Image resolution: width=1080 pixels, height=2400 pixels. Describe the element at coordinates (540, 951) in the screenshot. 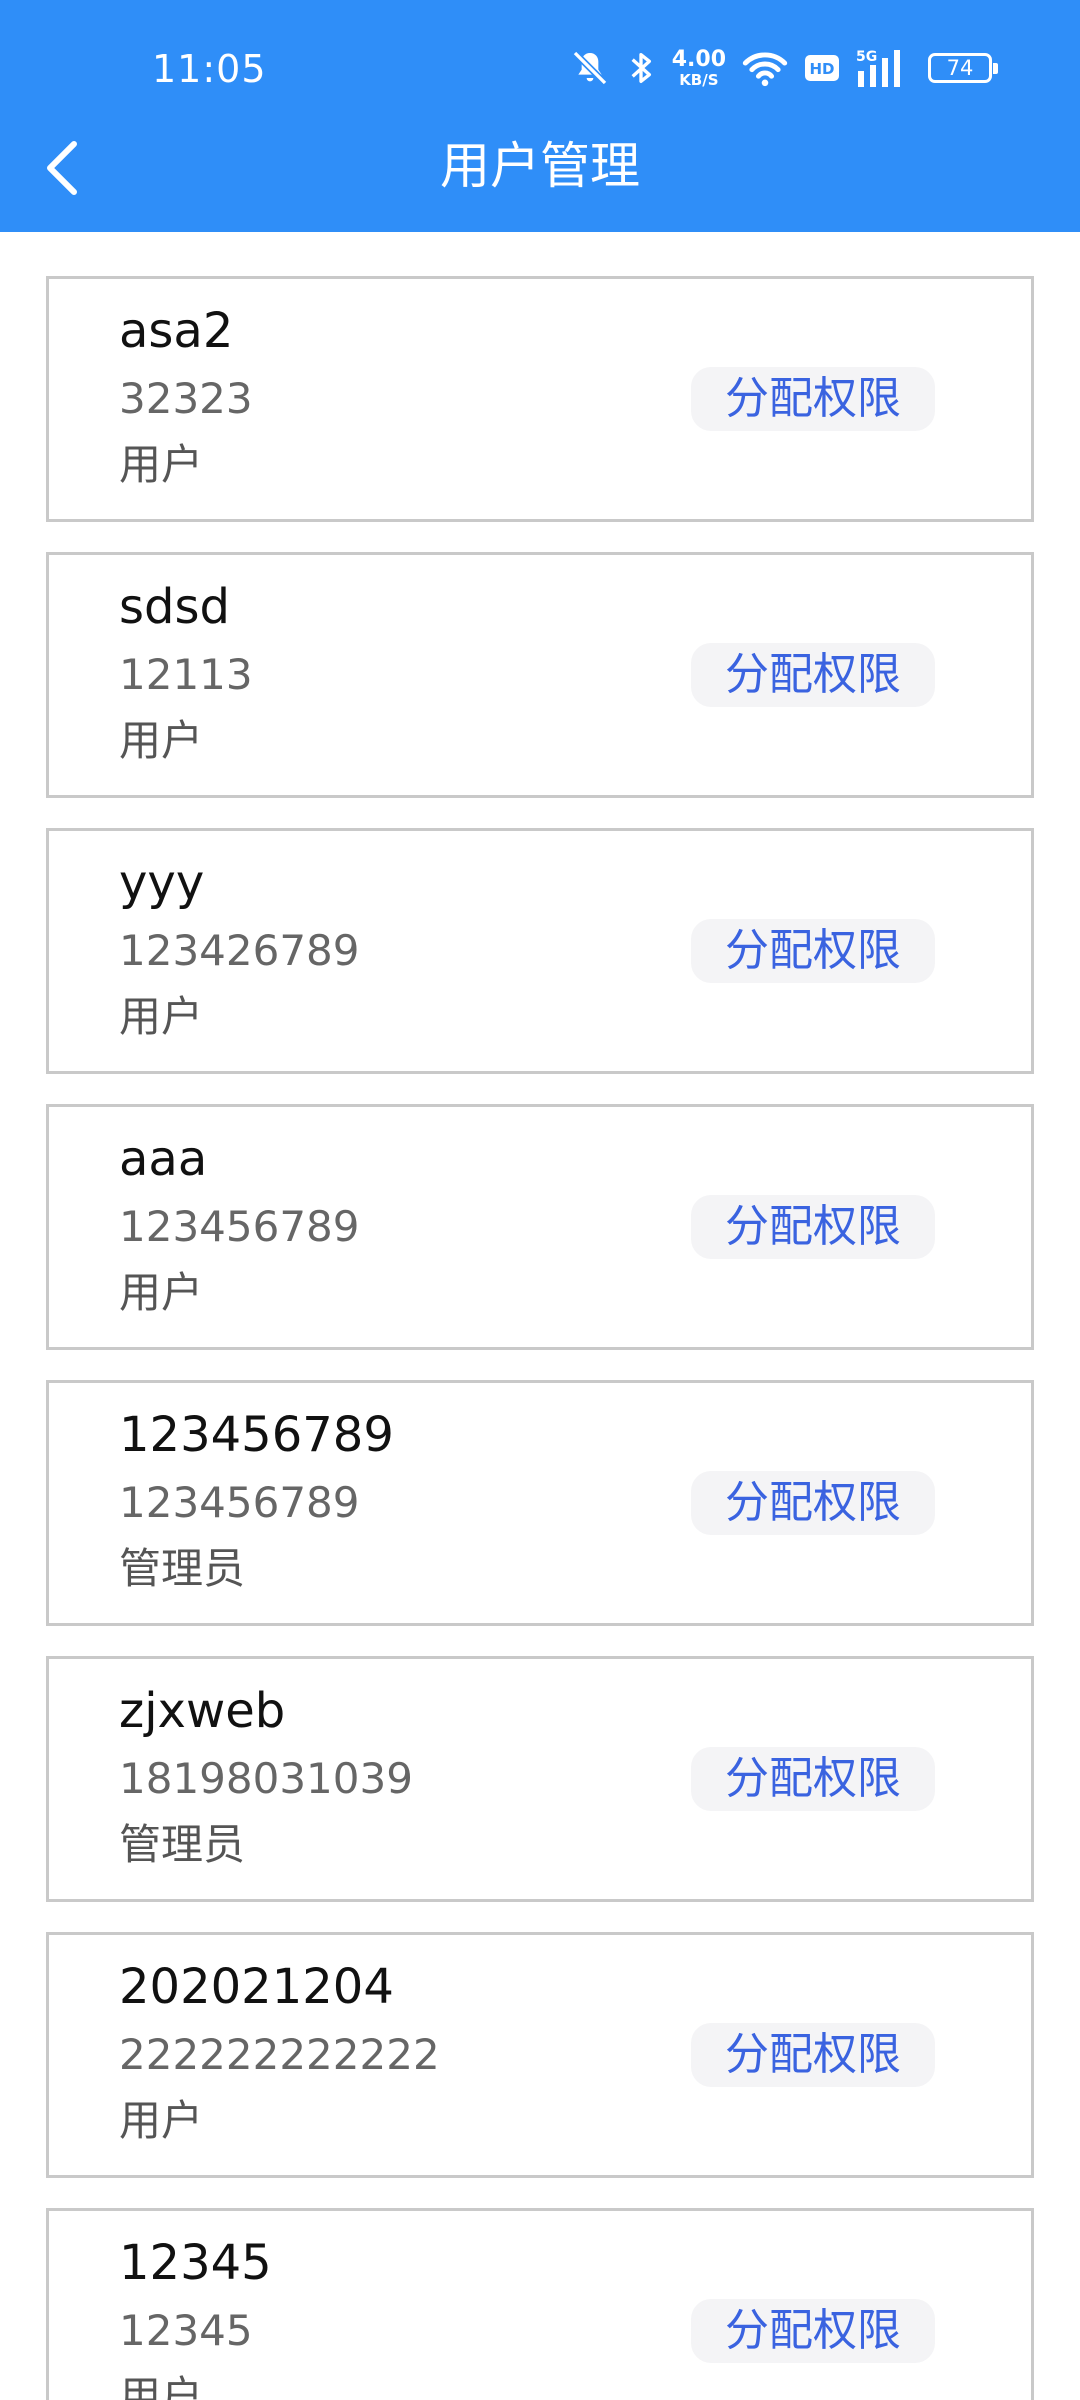

I see `user-card: yyy 123426789 用户 分配权限` at that location.